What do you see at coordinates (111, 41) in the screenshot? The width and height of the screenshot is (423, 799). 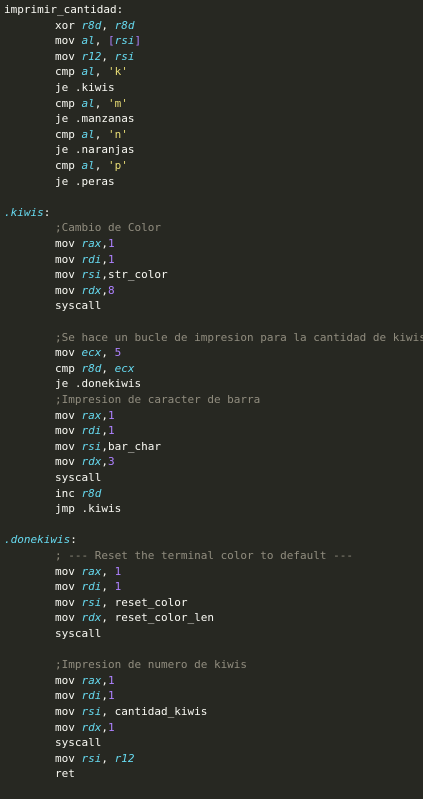 I see `code-token-num: [` at bounding box center [111, 41].